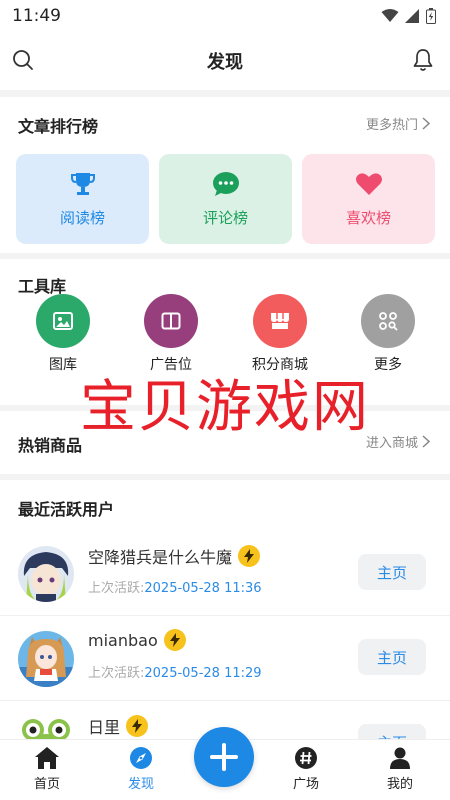 Image resolution: width=450 pixels, height=800 pixels. Describe the element at coordinates (82, 217) in the screenshot. I see `rank-tile-label: 阅读榜` at that location.